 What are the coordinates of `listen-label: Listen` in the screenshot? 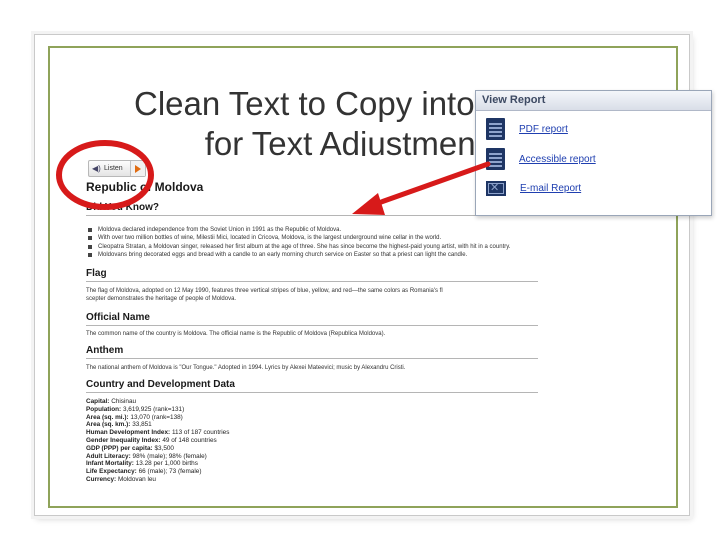 It's located at (113, 168).